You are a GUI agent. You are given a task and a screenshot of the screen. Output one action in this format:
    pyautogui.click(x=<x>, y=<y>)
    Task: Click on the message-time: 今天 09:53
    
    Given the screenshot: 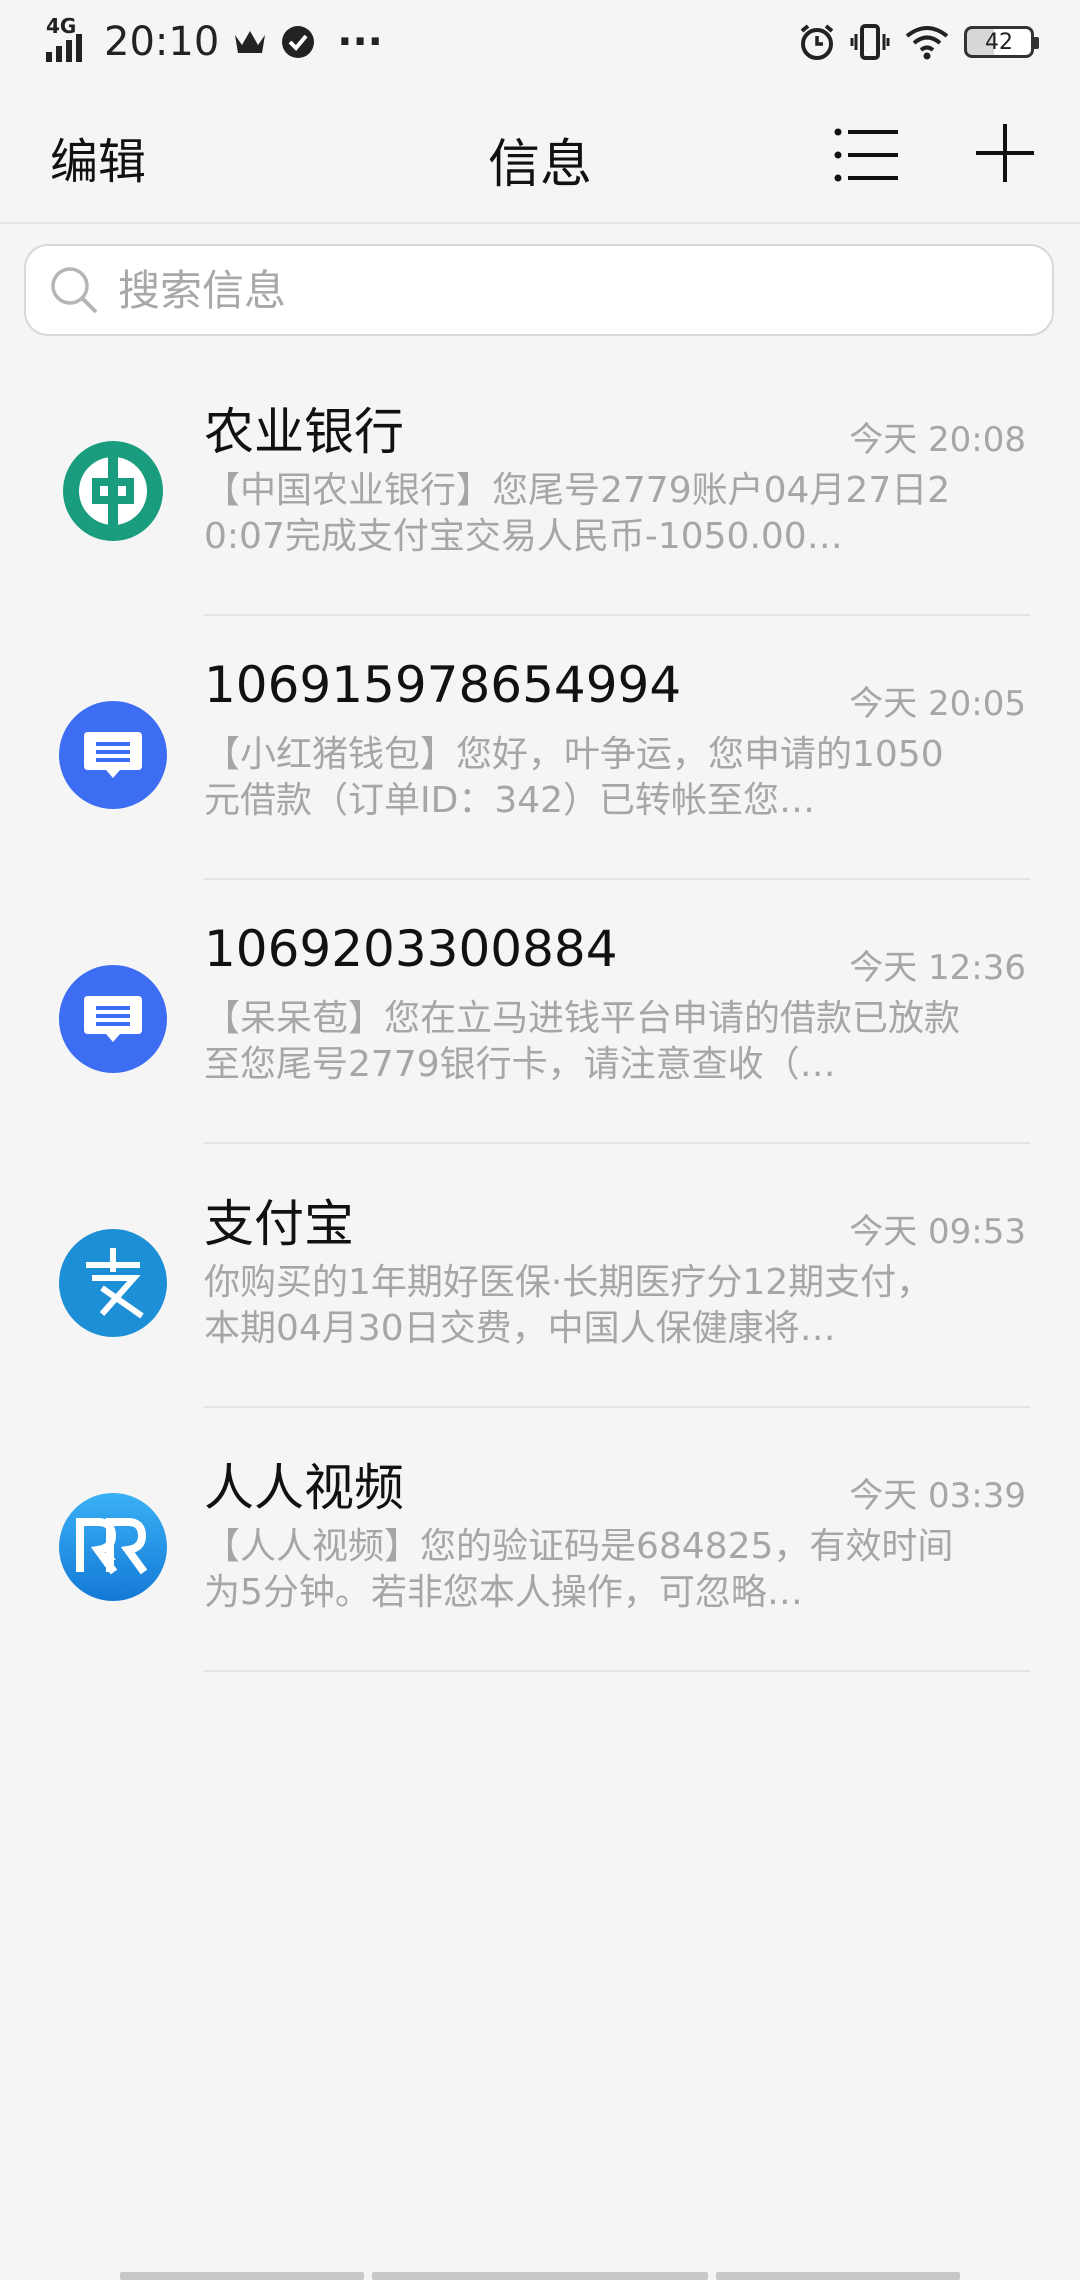 What is the action you would take?
    pyautogui.click(x=937, y=1232)
    